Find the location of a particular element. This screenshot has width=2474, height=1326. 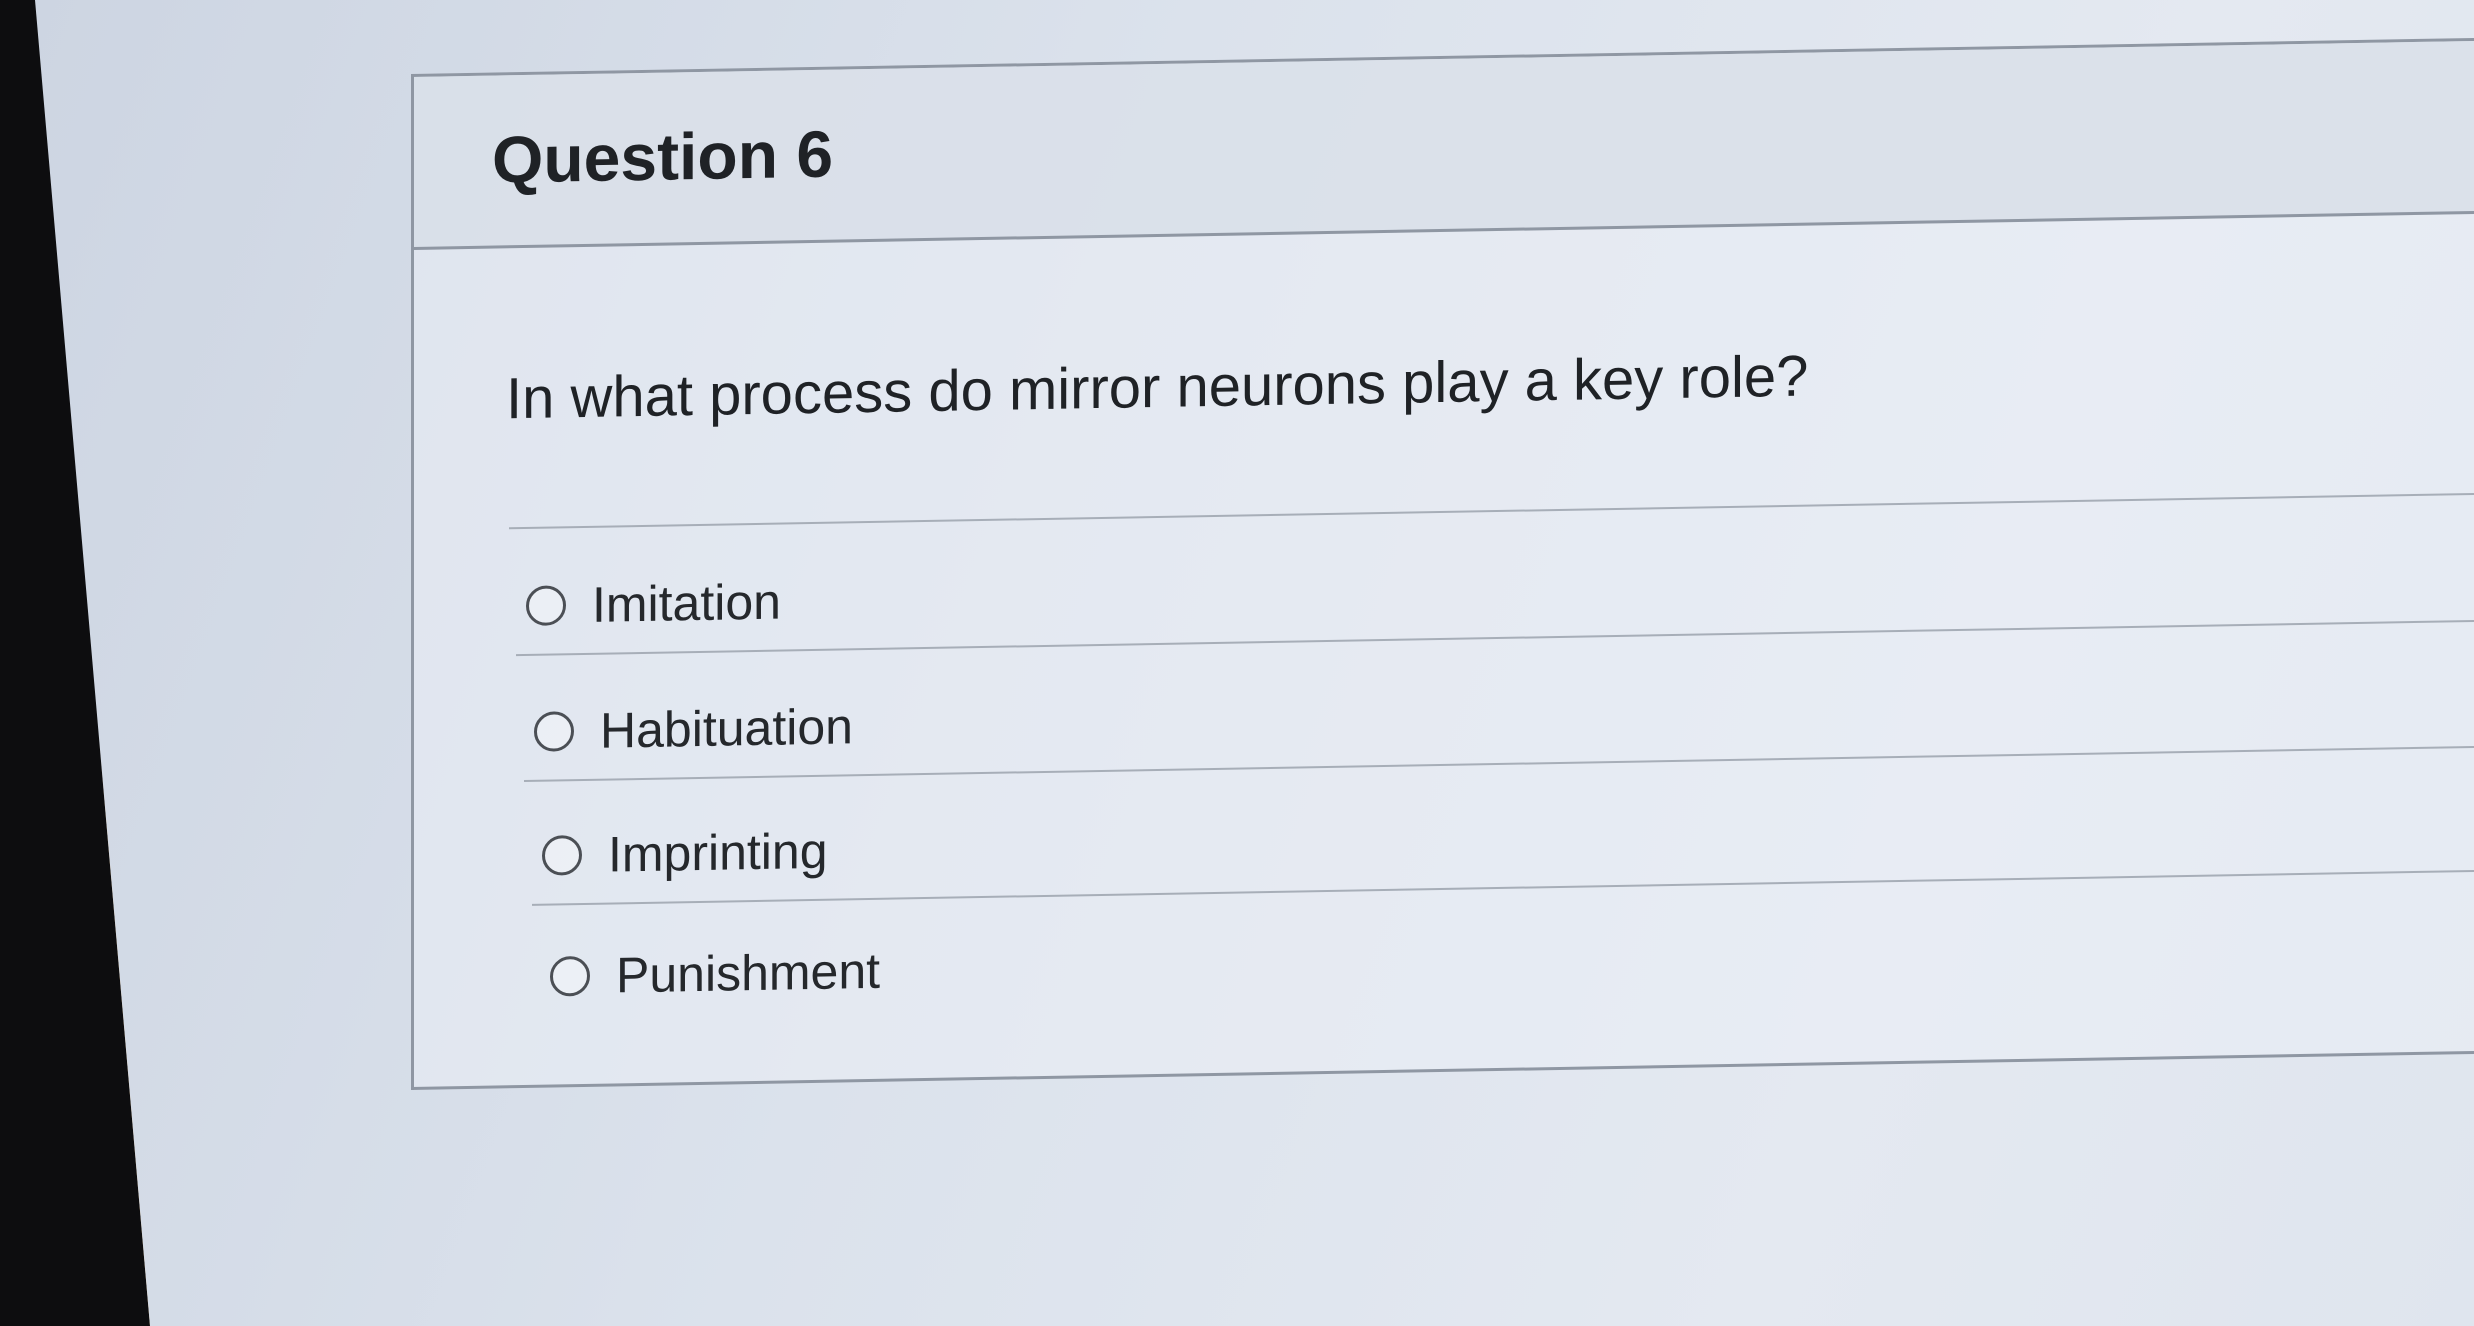

question-header: Question 6 is located at coordinates (1444, 144).